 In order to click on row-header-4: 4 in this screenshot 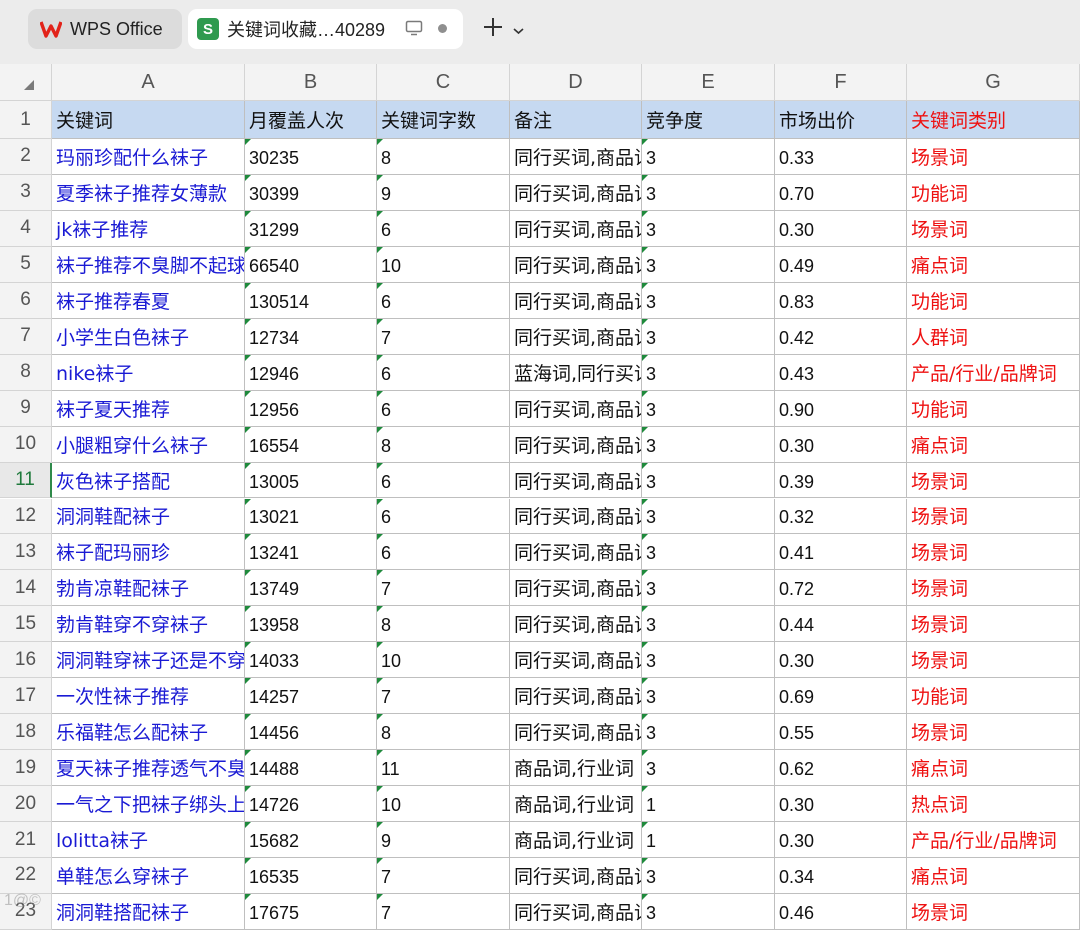, I will do `click(26, 228)`.